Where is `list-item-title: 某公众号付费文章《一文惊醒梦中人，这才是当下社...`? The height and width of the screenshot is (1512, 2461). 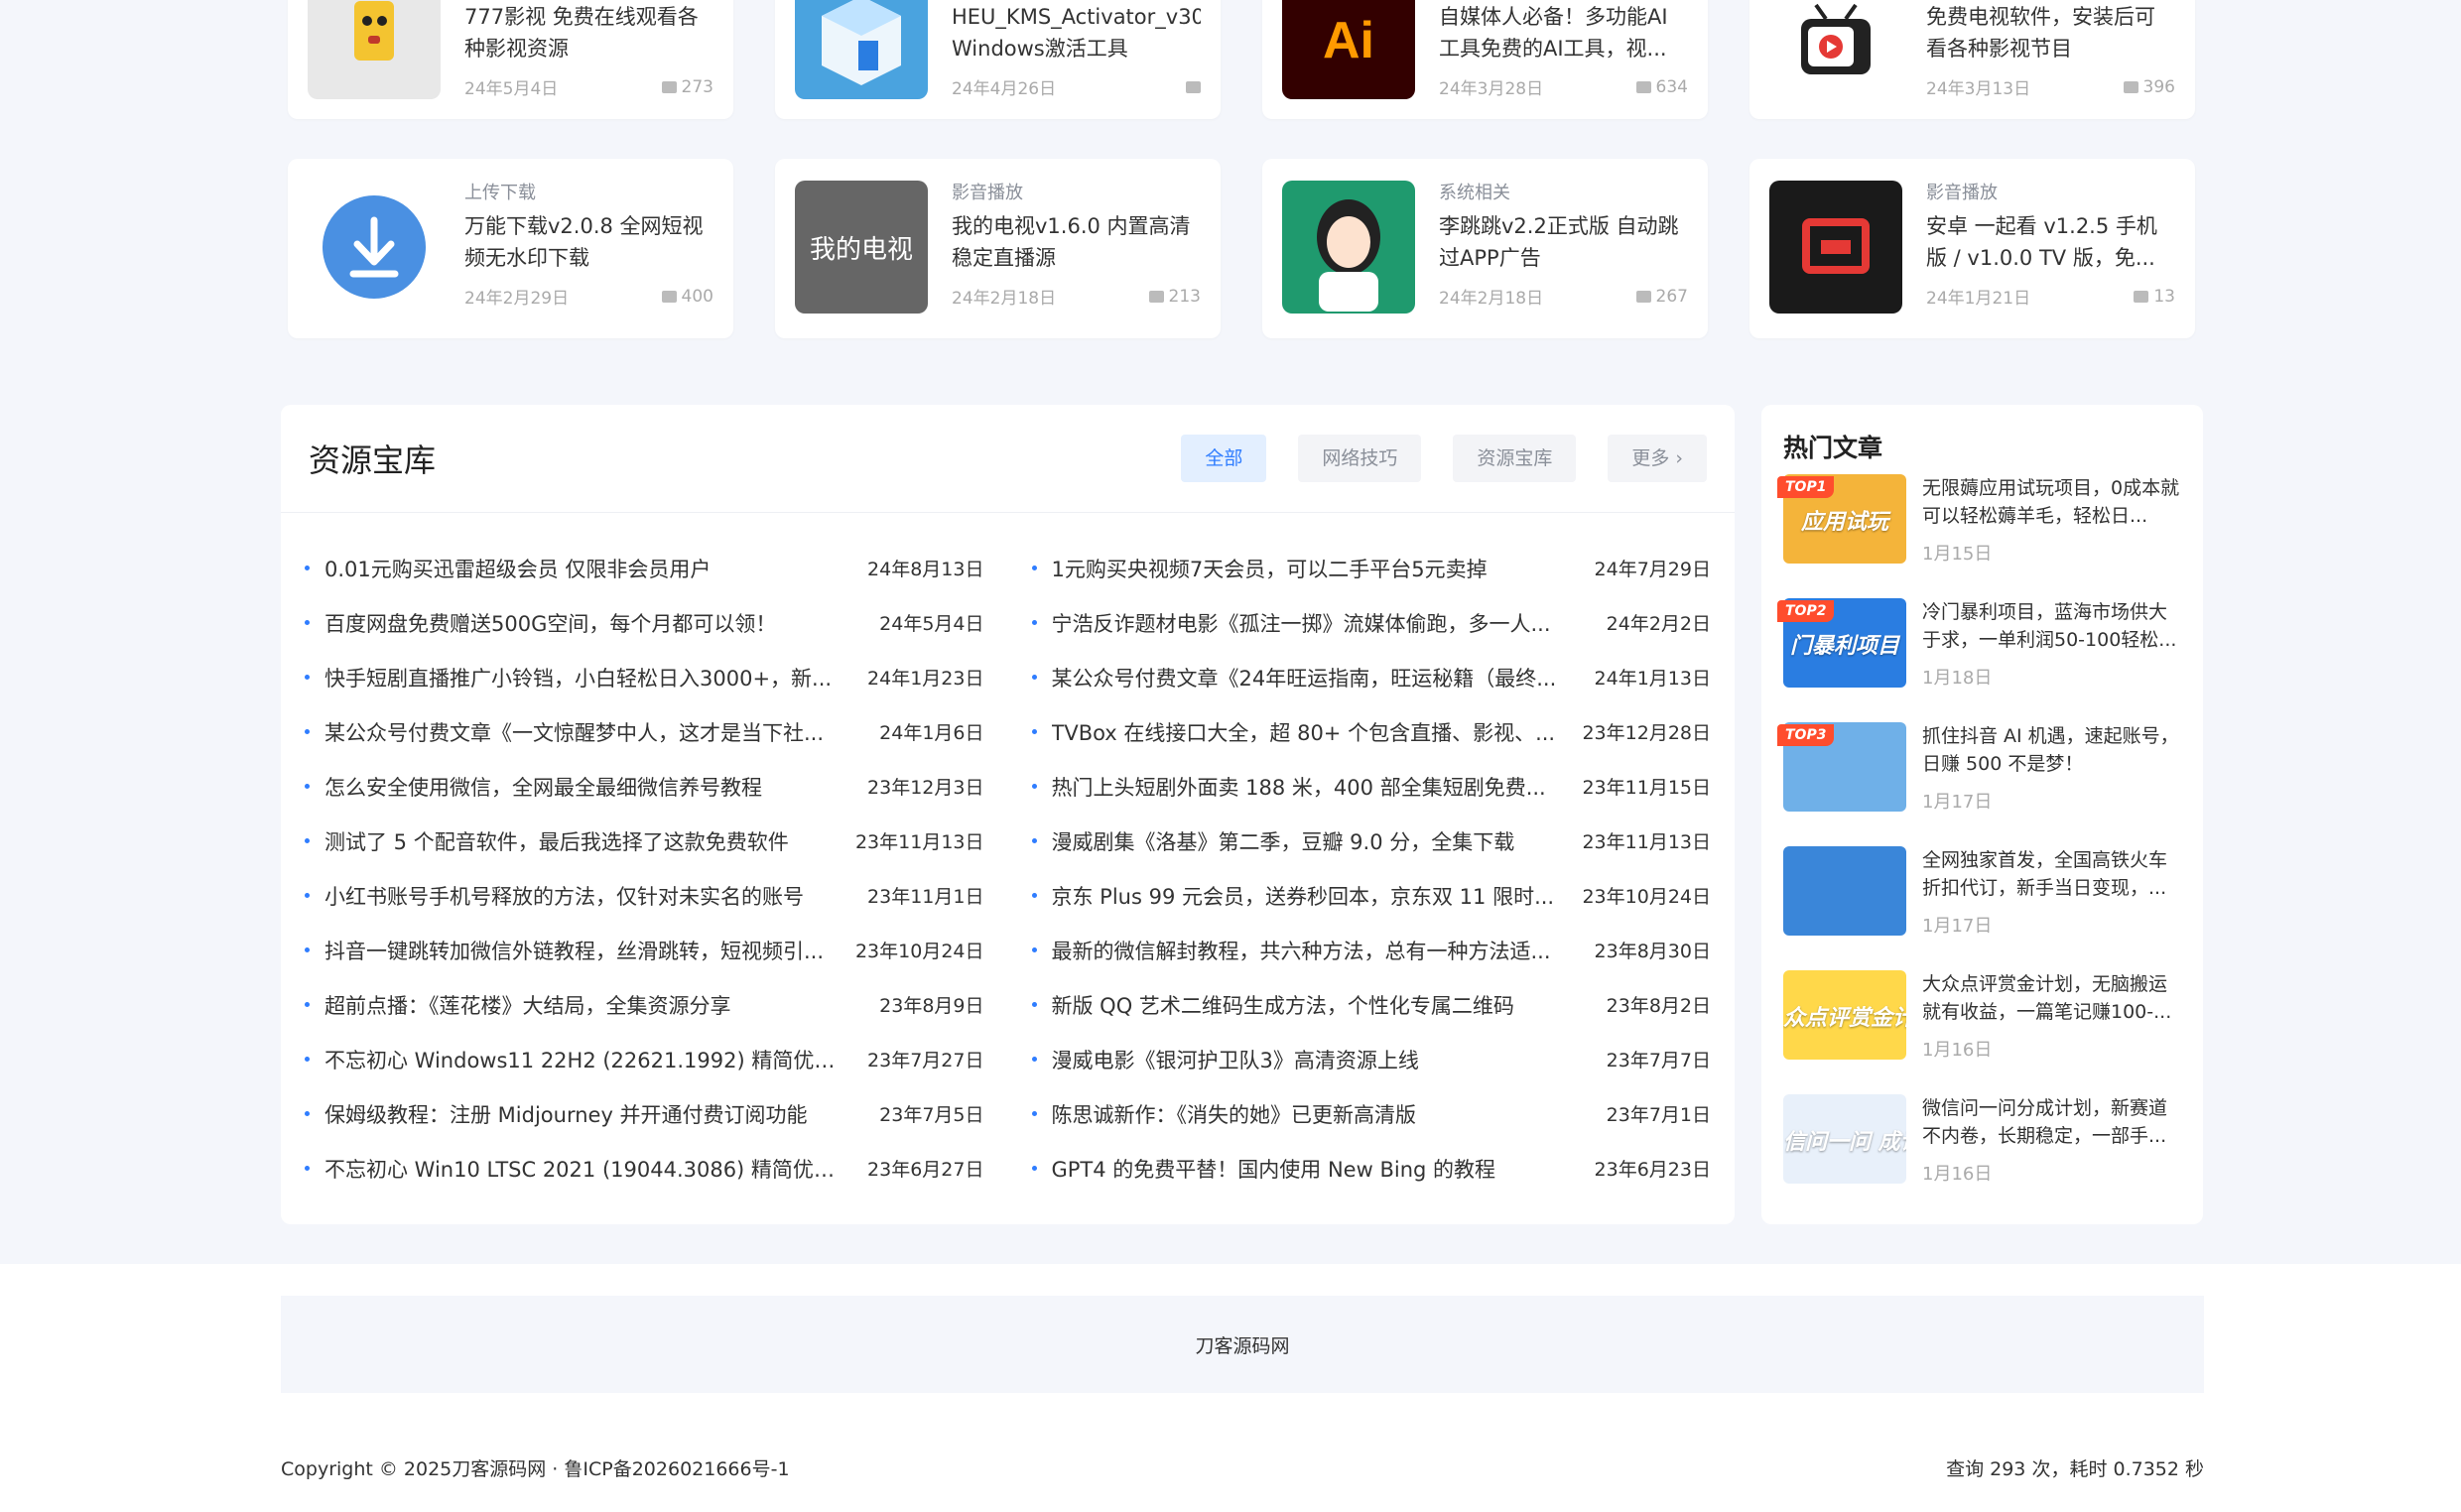 list-item-title: 某公众号付费文章《一文惊醒梦中人，这才是当下社... is located at coordinates (594, 732).